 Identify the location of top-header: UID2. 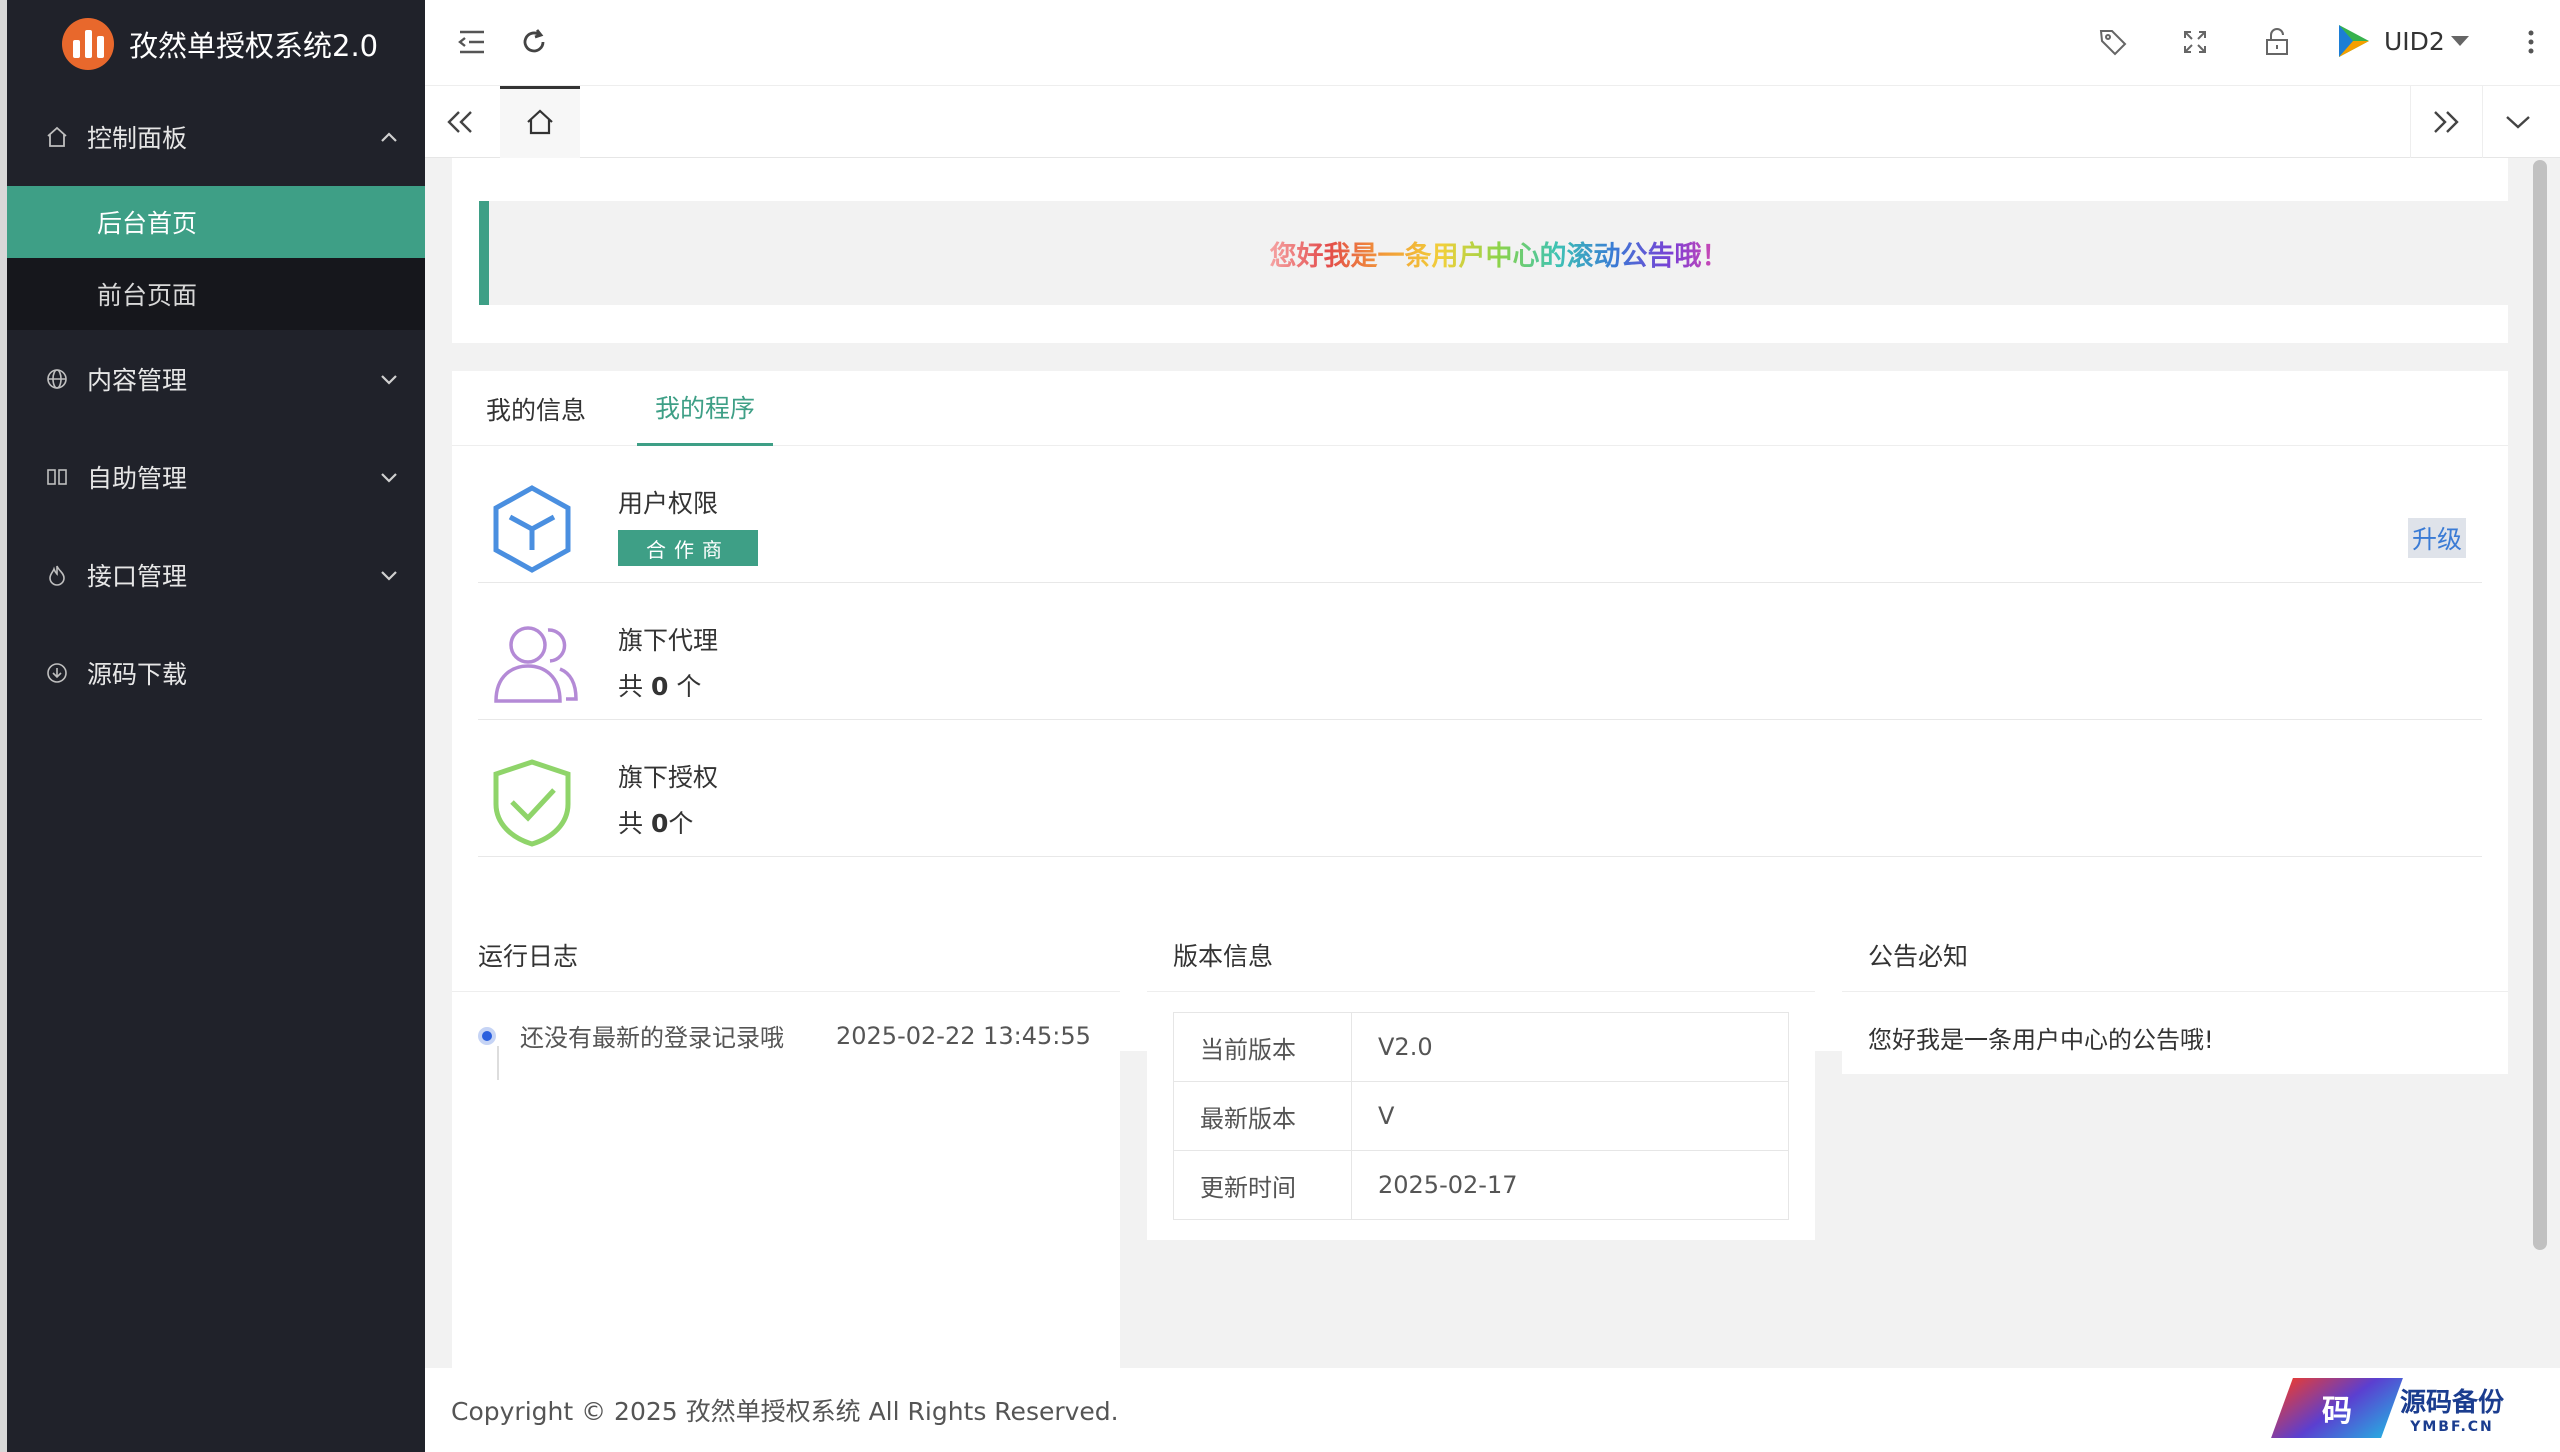
(1492, 43).